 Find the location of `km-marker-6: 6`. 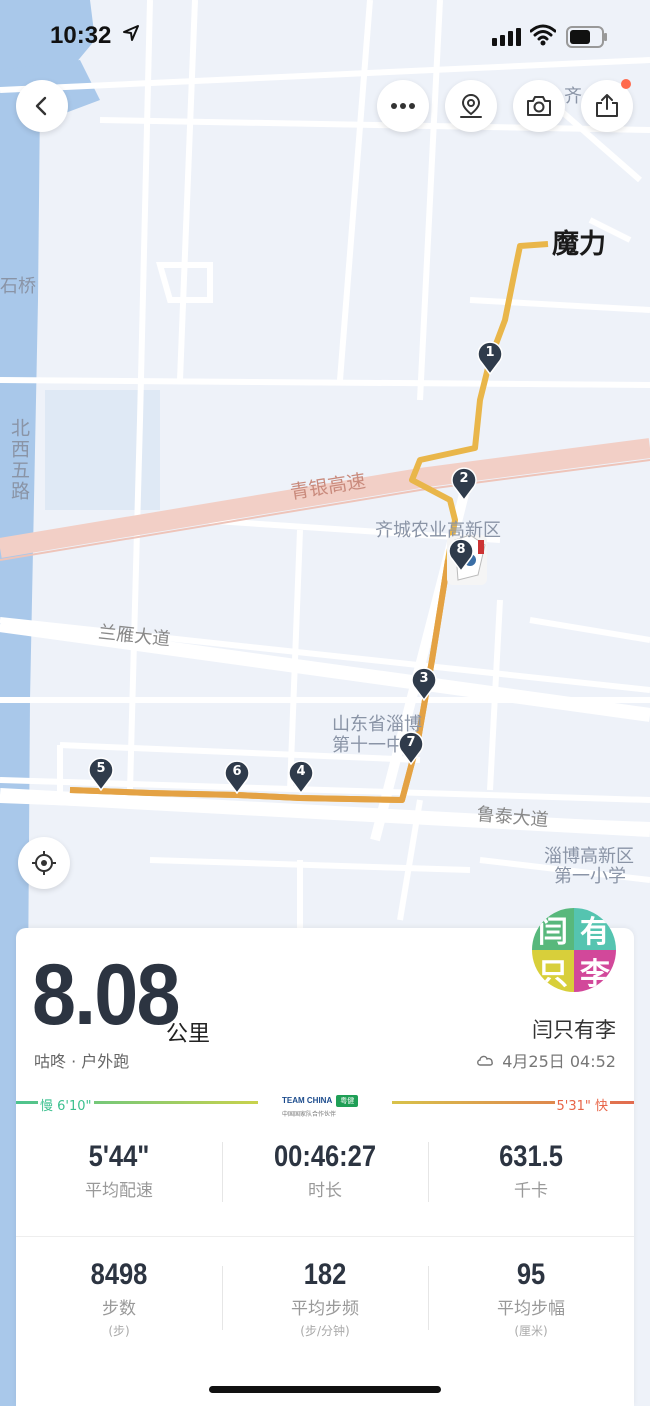

km-marker-6: 6 is located at coordinates (237, 777).